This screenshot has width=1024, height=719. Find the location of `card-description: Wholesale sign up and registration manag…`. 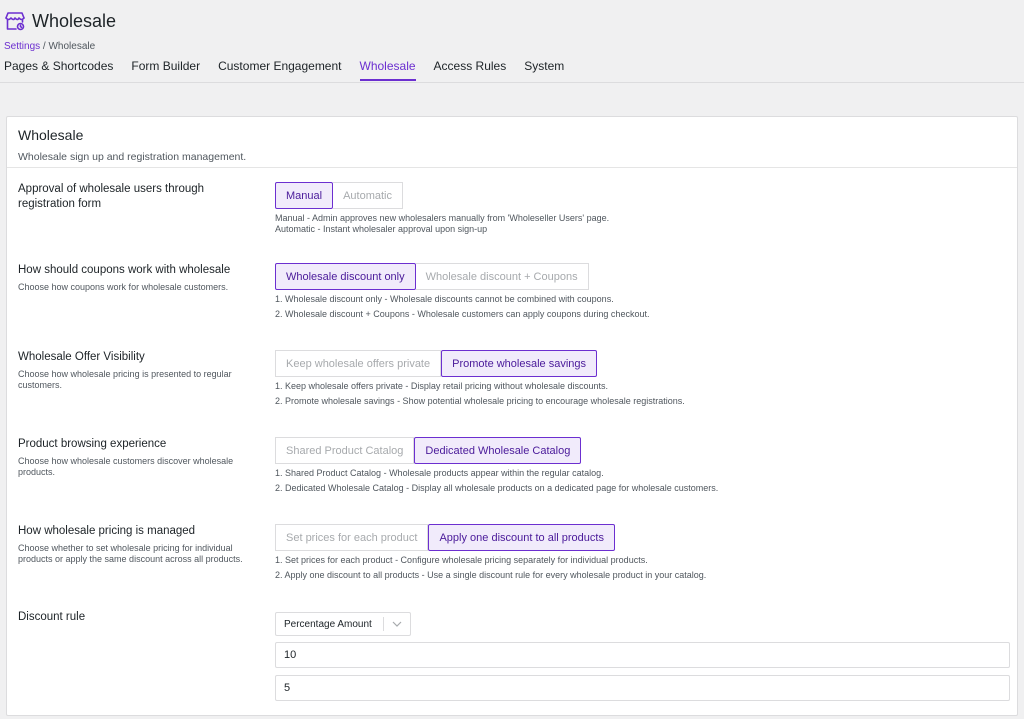

card-description: Wholesale sign up and registration manag… is located at coordinates (132, 157).